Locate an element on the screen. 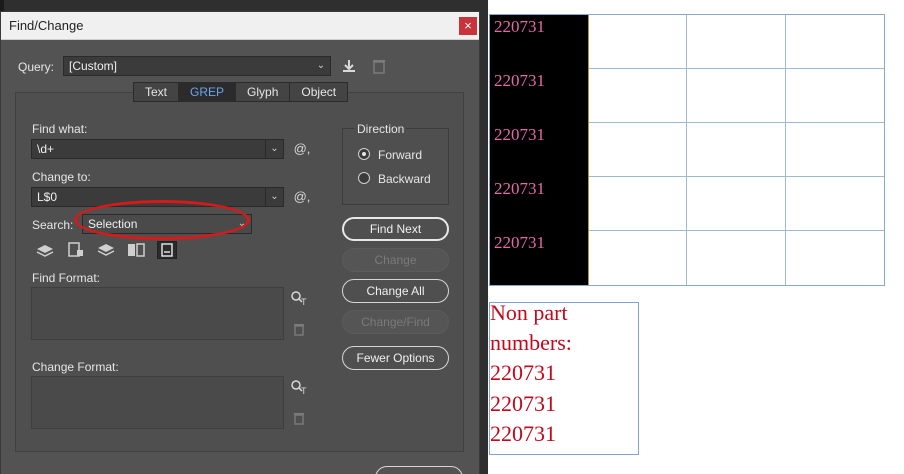 The width and height of the screenshot is (904, 474). backward-radio is located at coordinates (364, 178).